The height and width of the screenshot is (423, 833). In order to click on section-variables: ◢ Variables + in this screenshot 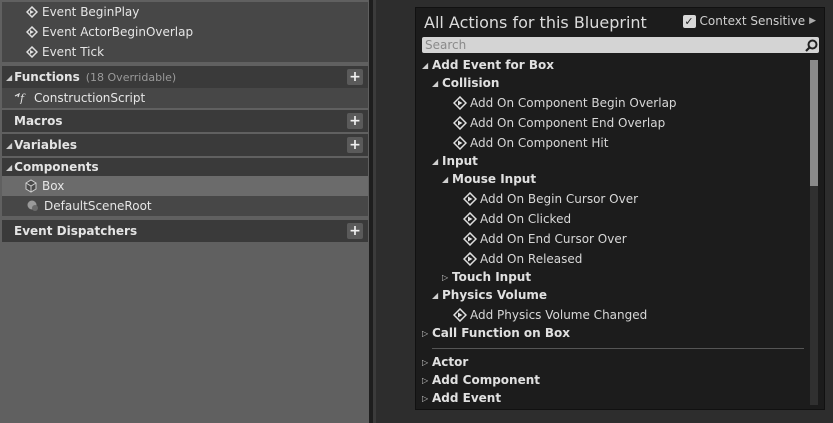, I will do `click(185, 145)`.